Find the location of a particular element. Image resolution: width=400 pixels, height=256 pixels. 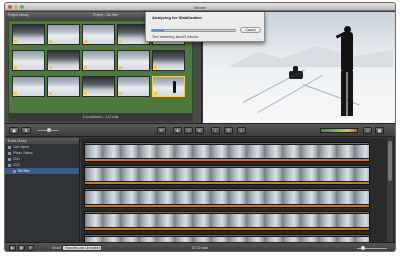

show-events-icon: ⇕ is located at coordinates (30, 248).